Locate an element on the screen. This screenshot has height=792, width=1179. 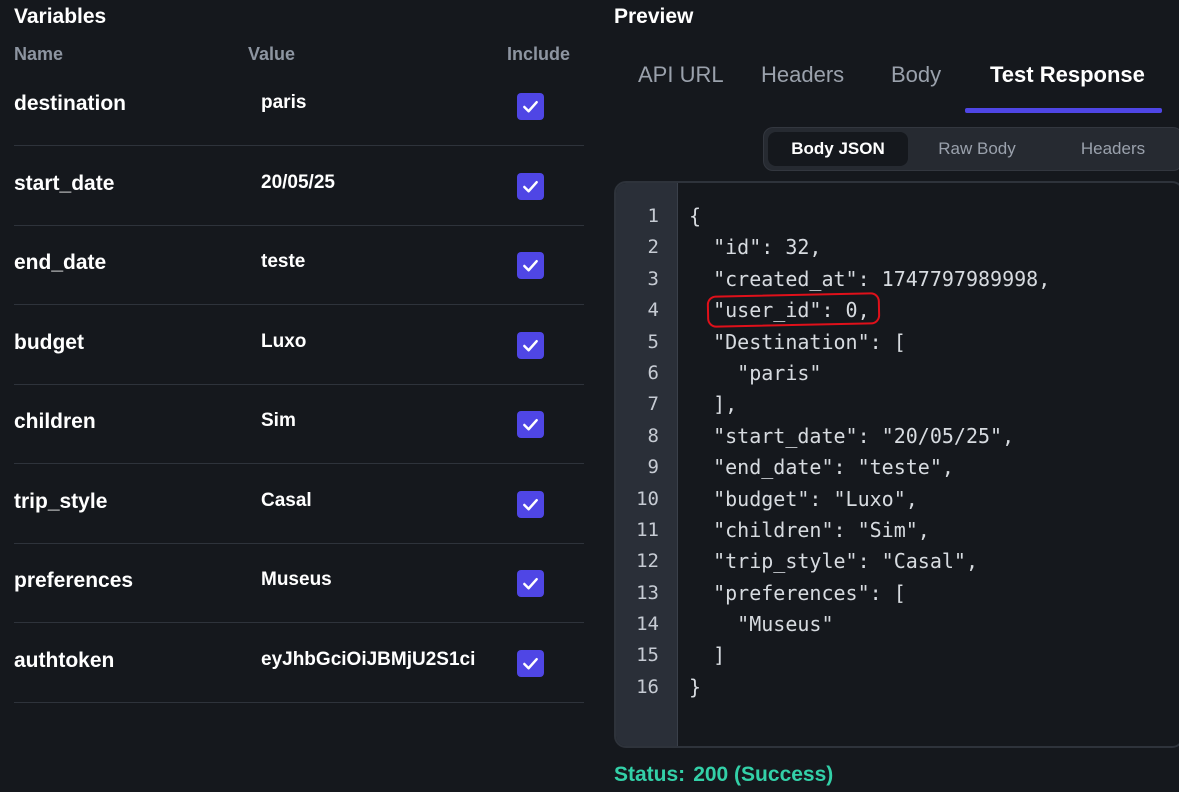
variable-value: Casal is located at coordinates (381, 501).